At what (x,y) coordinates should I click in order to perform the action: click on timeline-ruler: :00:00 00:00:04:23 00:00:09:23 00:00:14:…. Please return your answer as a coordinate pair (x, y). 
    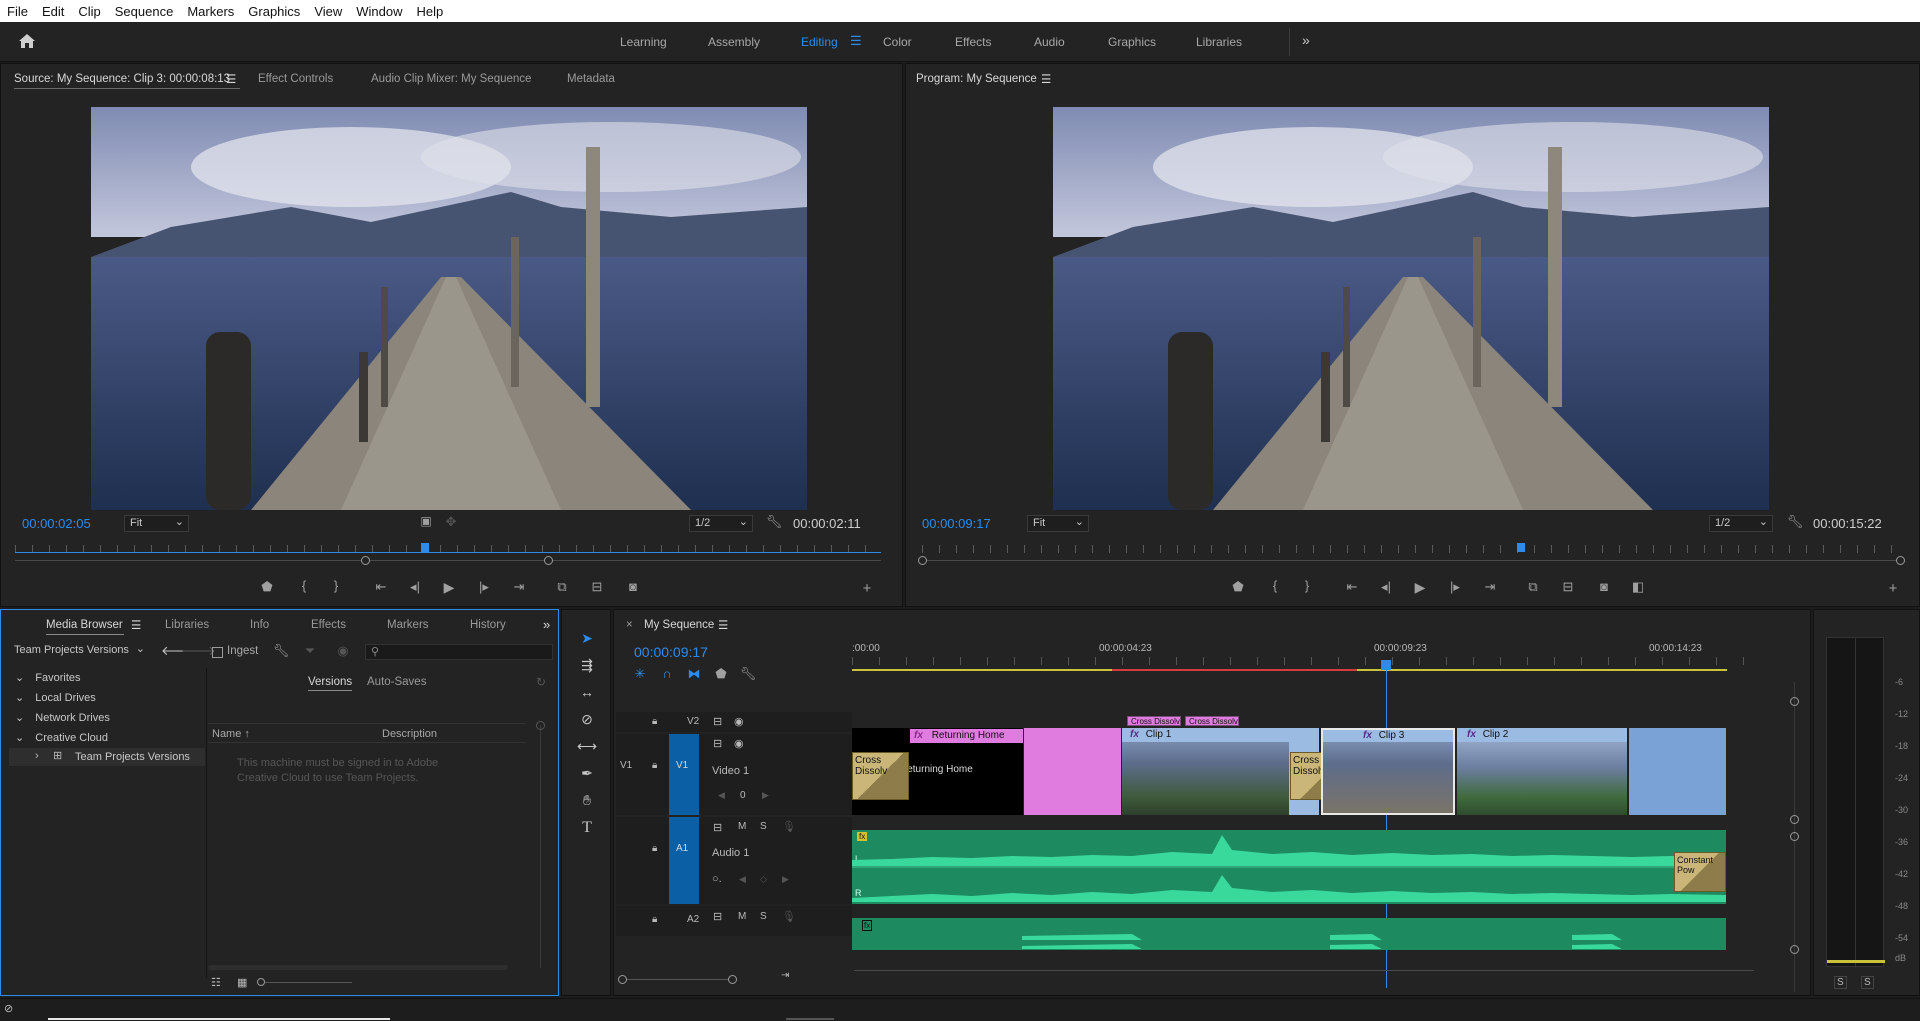
    Looking at the image, I should click on (1302, 663).